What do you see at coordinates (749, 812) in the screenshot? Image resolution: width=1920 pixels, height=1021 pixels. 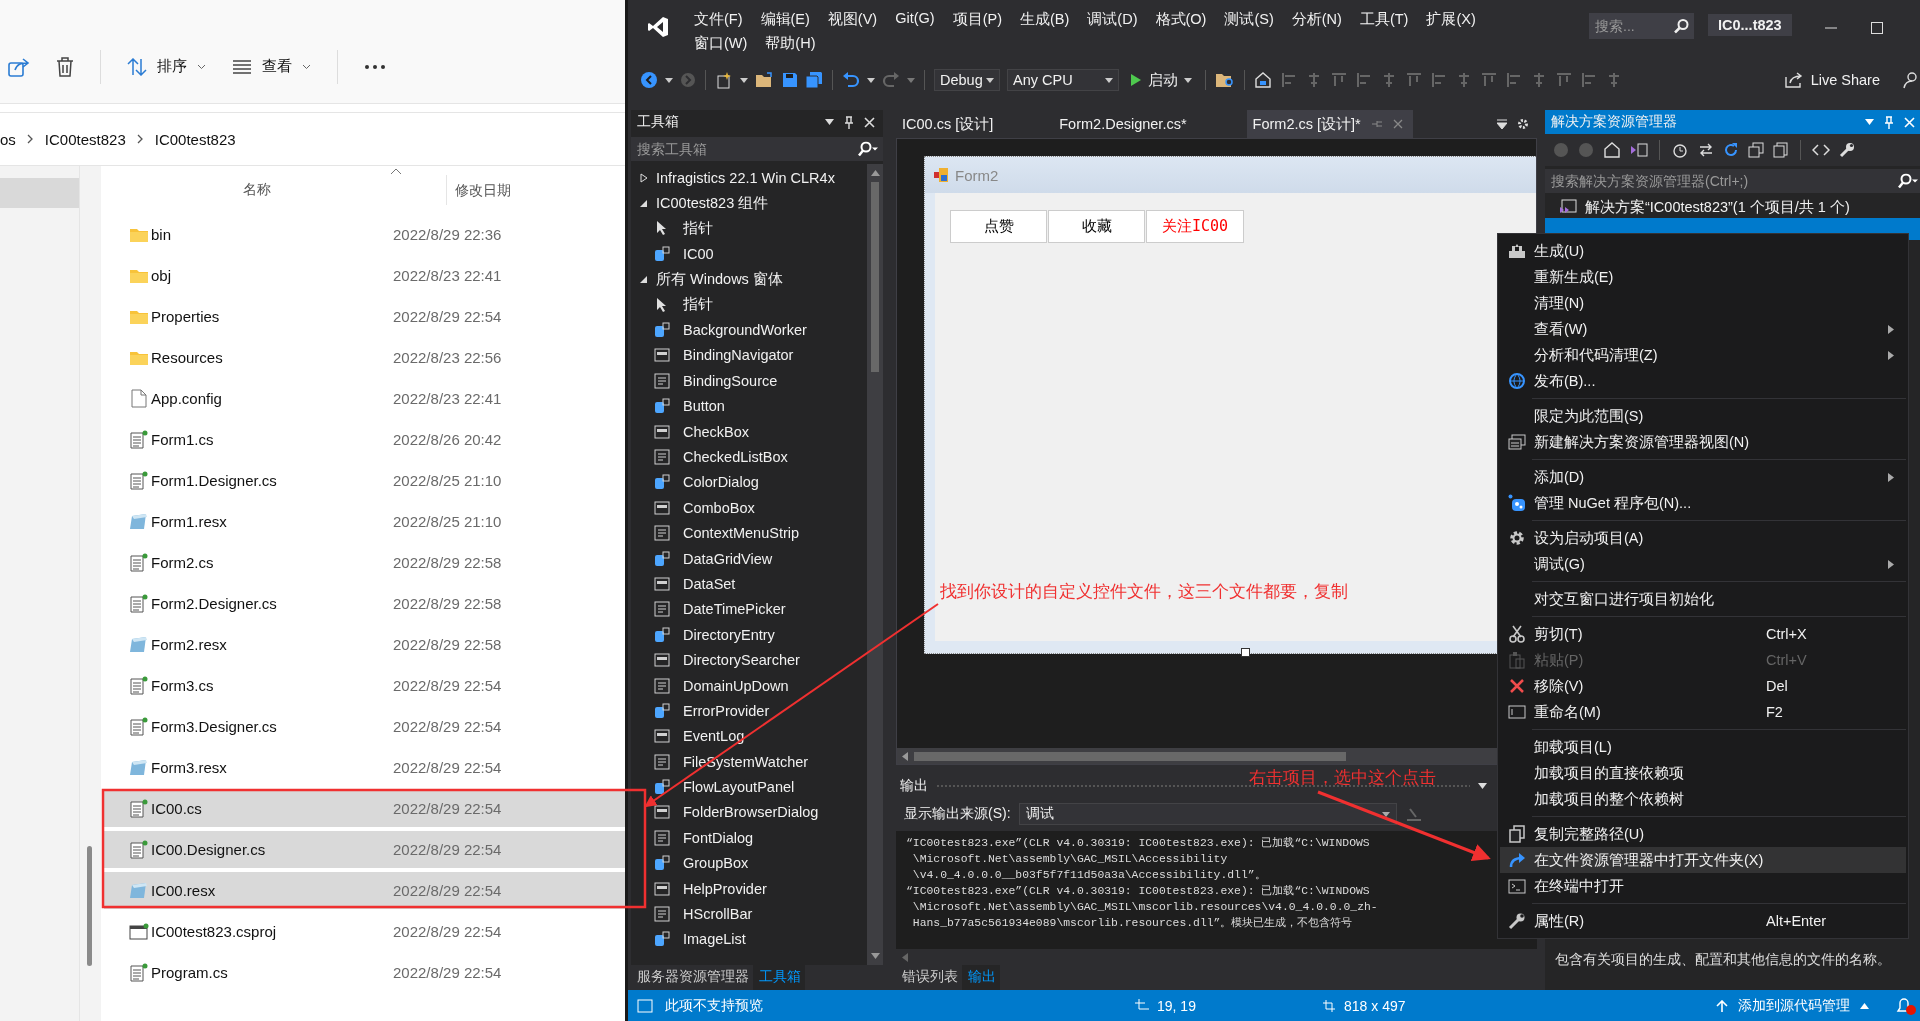 I see `toolbox-item: FolderBrowserDialog` at bounding box center [749, 812].